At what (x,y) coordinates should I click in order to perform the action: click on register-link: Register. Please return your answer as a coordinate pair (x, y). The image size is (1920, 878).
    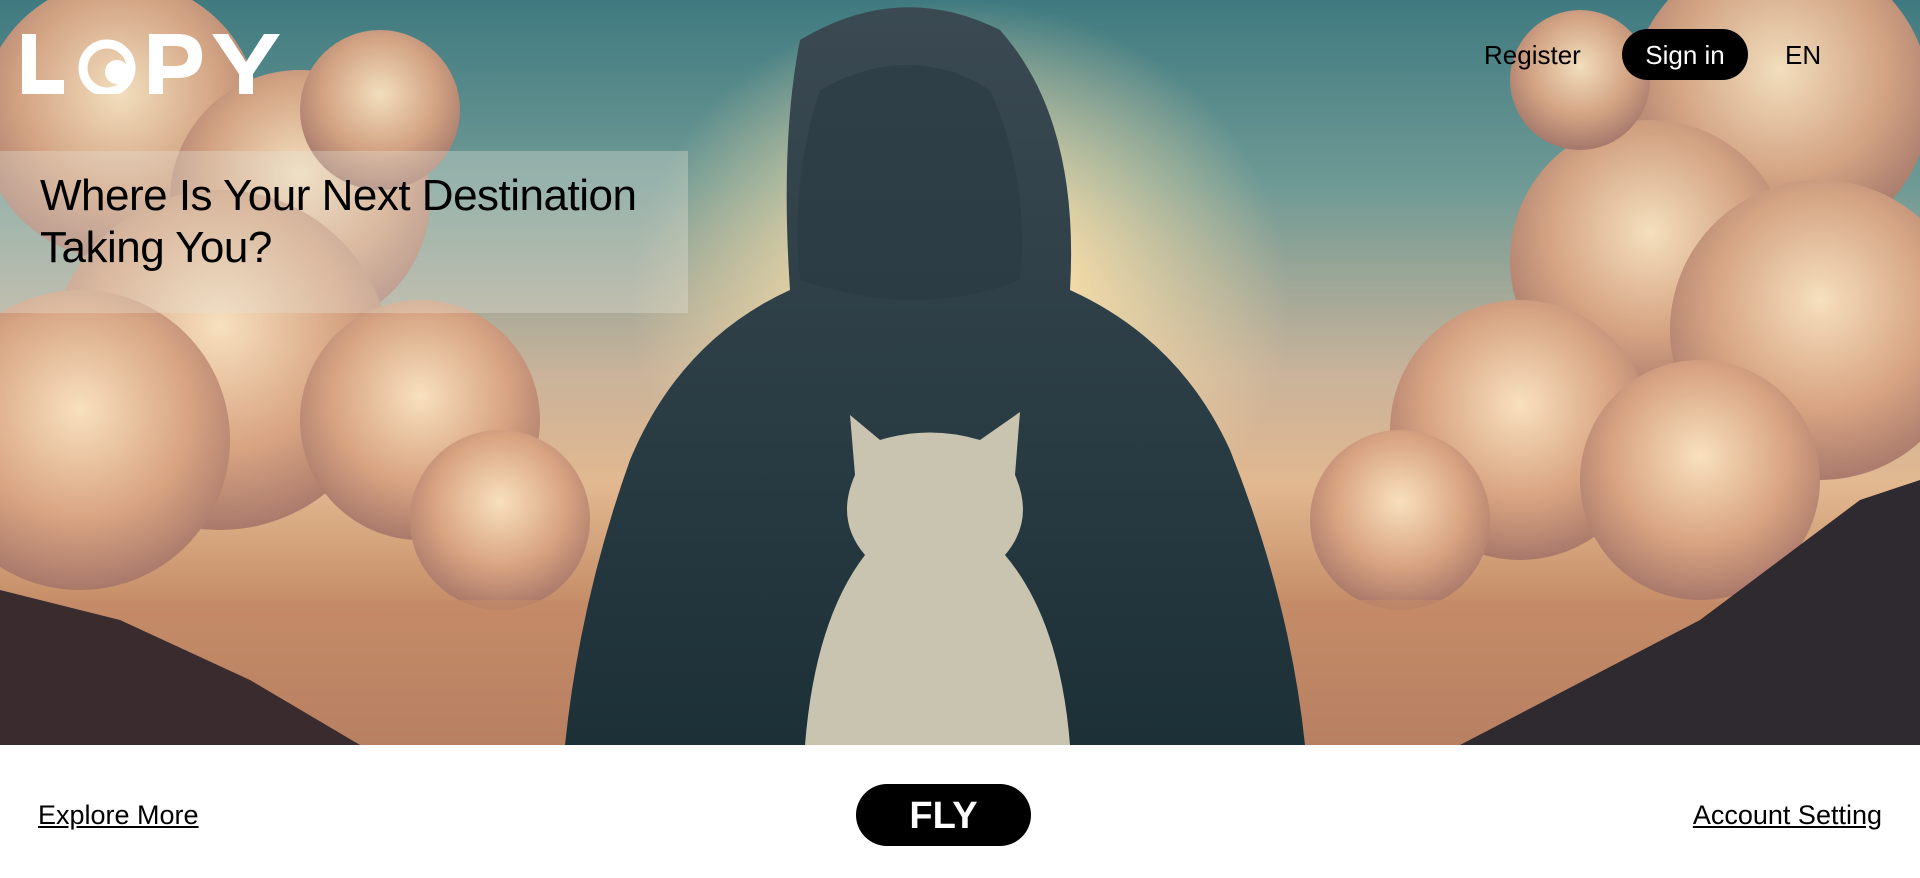
    Looking at the image, I should click on (1532, 55).